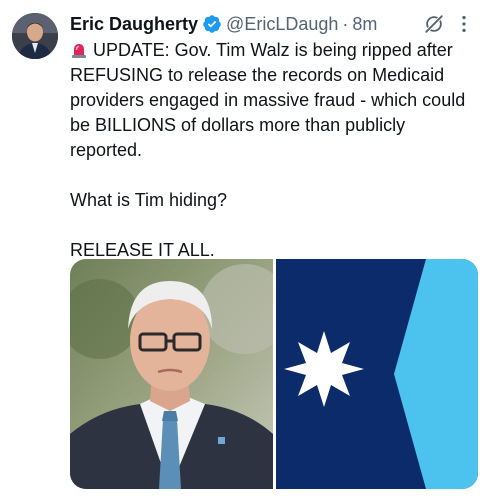  I want to click on verified-badge-icon, so click(212, 24).